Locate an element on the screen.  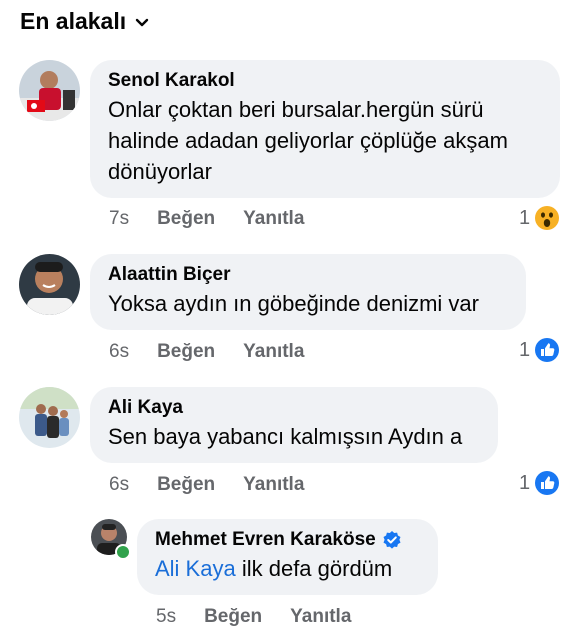
comment-text-line: dönüyorlar is located at coordinates (160, 171).